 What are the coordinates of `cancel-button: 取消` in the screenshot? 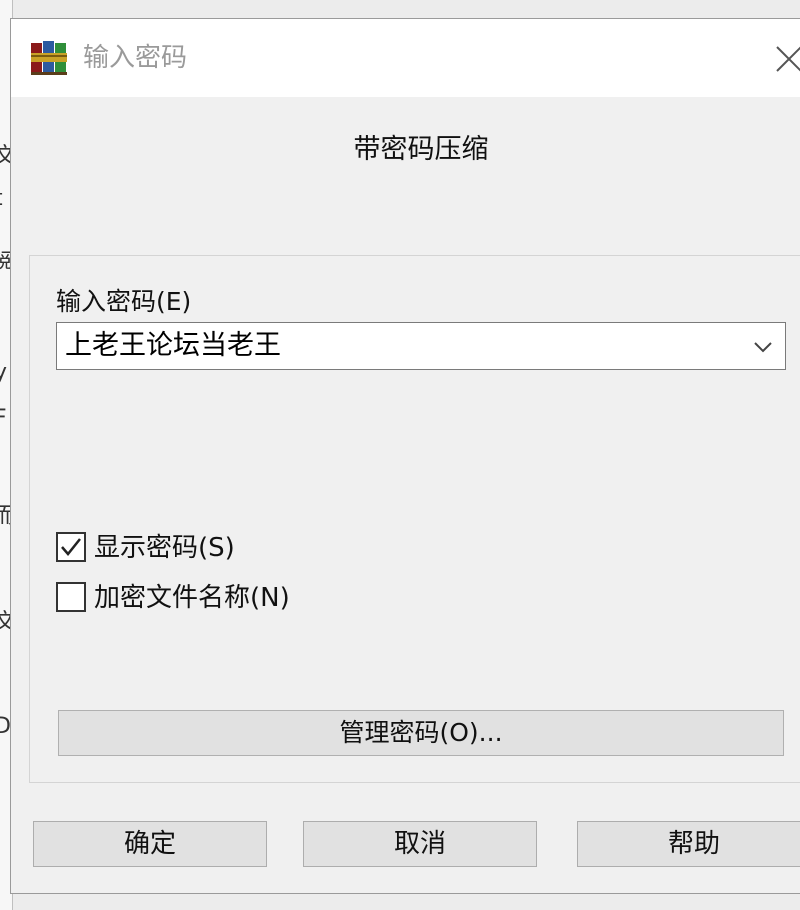 It's located at (420, 844).